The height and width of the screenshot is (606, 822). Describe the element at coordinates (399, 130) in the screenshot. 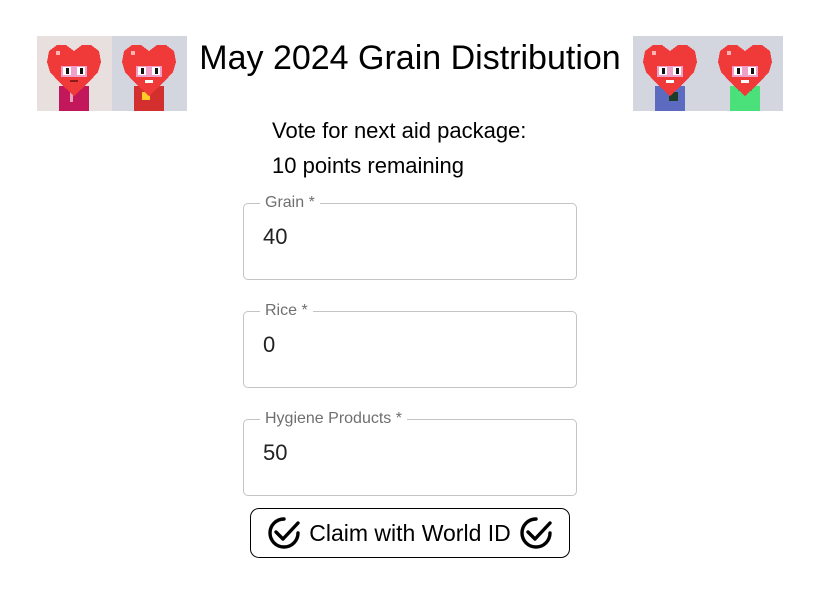

I see `vote-prompt: Vote for next aid package:` at that location.